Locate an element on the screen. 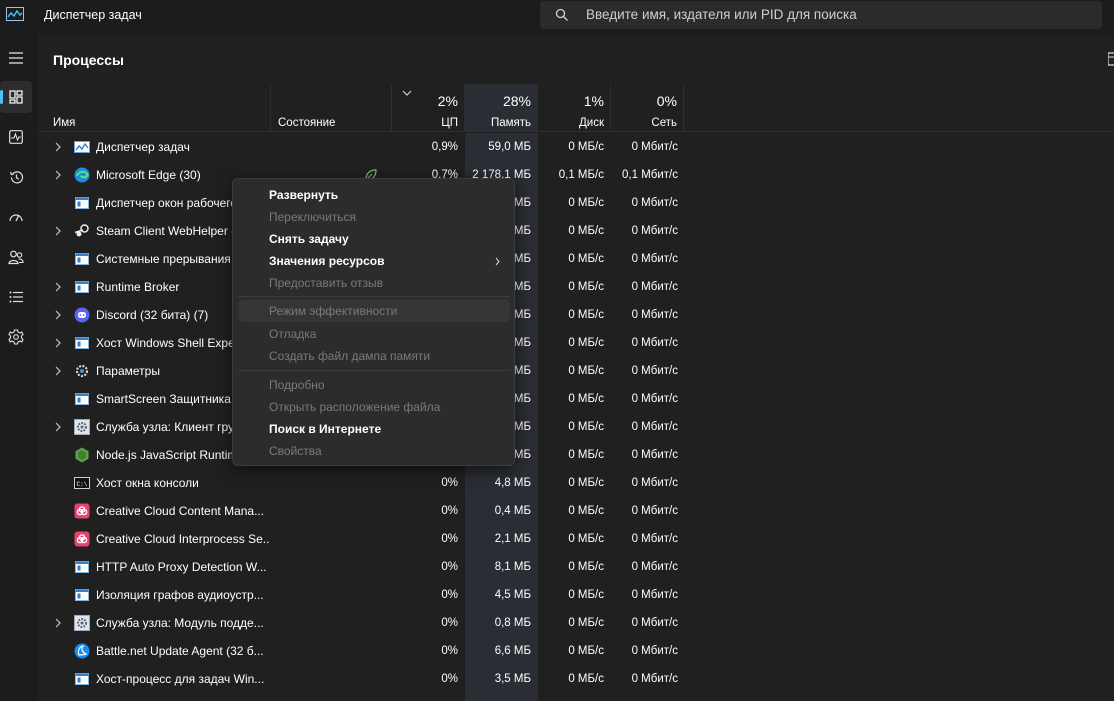 The height and width of the screenshot is (701, 1114). settings-gear-icon is located at coordinates (82, 371).